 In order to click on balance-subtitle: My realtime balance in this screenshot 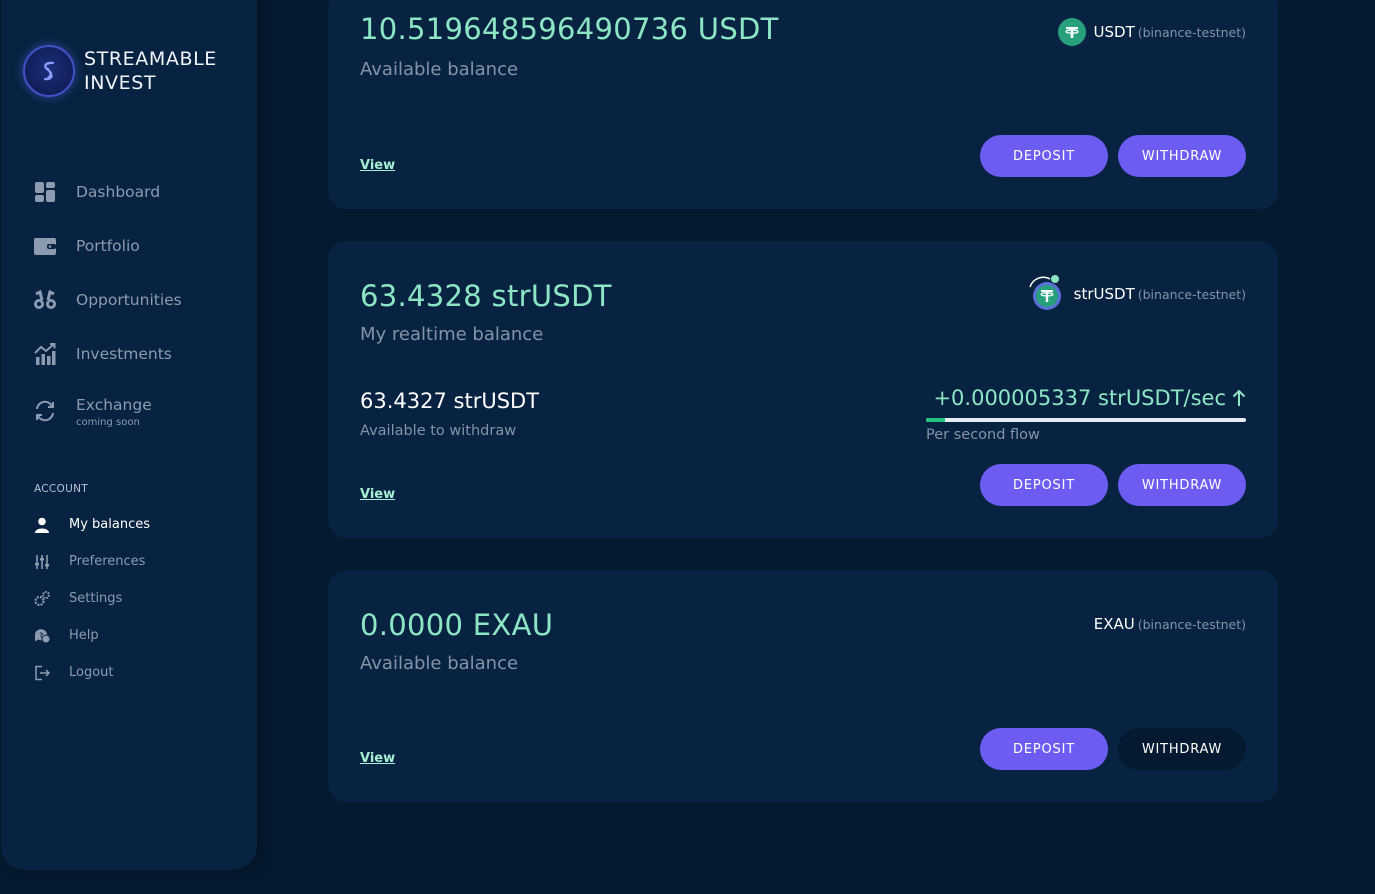, I will do `click(452, 334)`.